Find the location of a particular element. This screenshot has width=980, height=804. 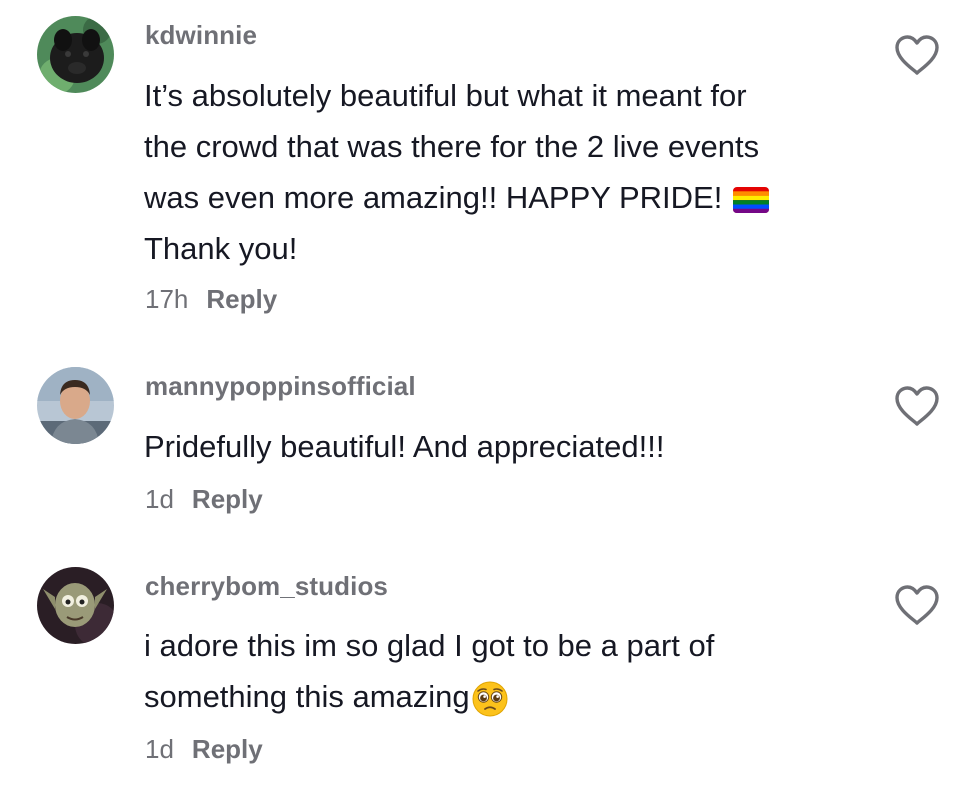

comment-username: kdwinnie is located at coordinates (201, 35).